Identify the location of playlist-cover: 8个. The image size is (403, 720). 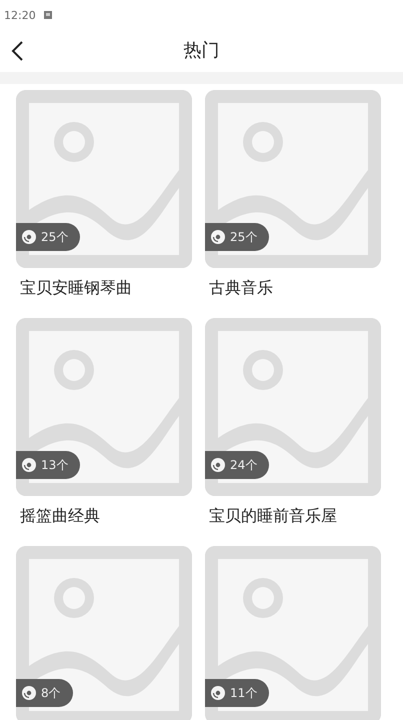
(104, 633).